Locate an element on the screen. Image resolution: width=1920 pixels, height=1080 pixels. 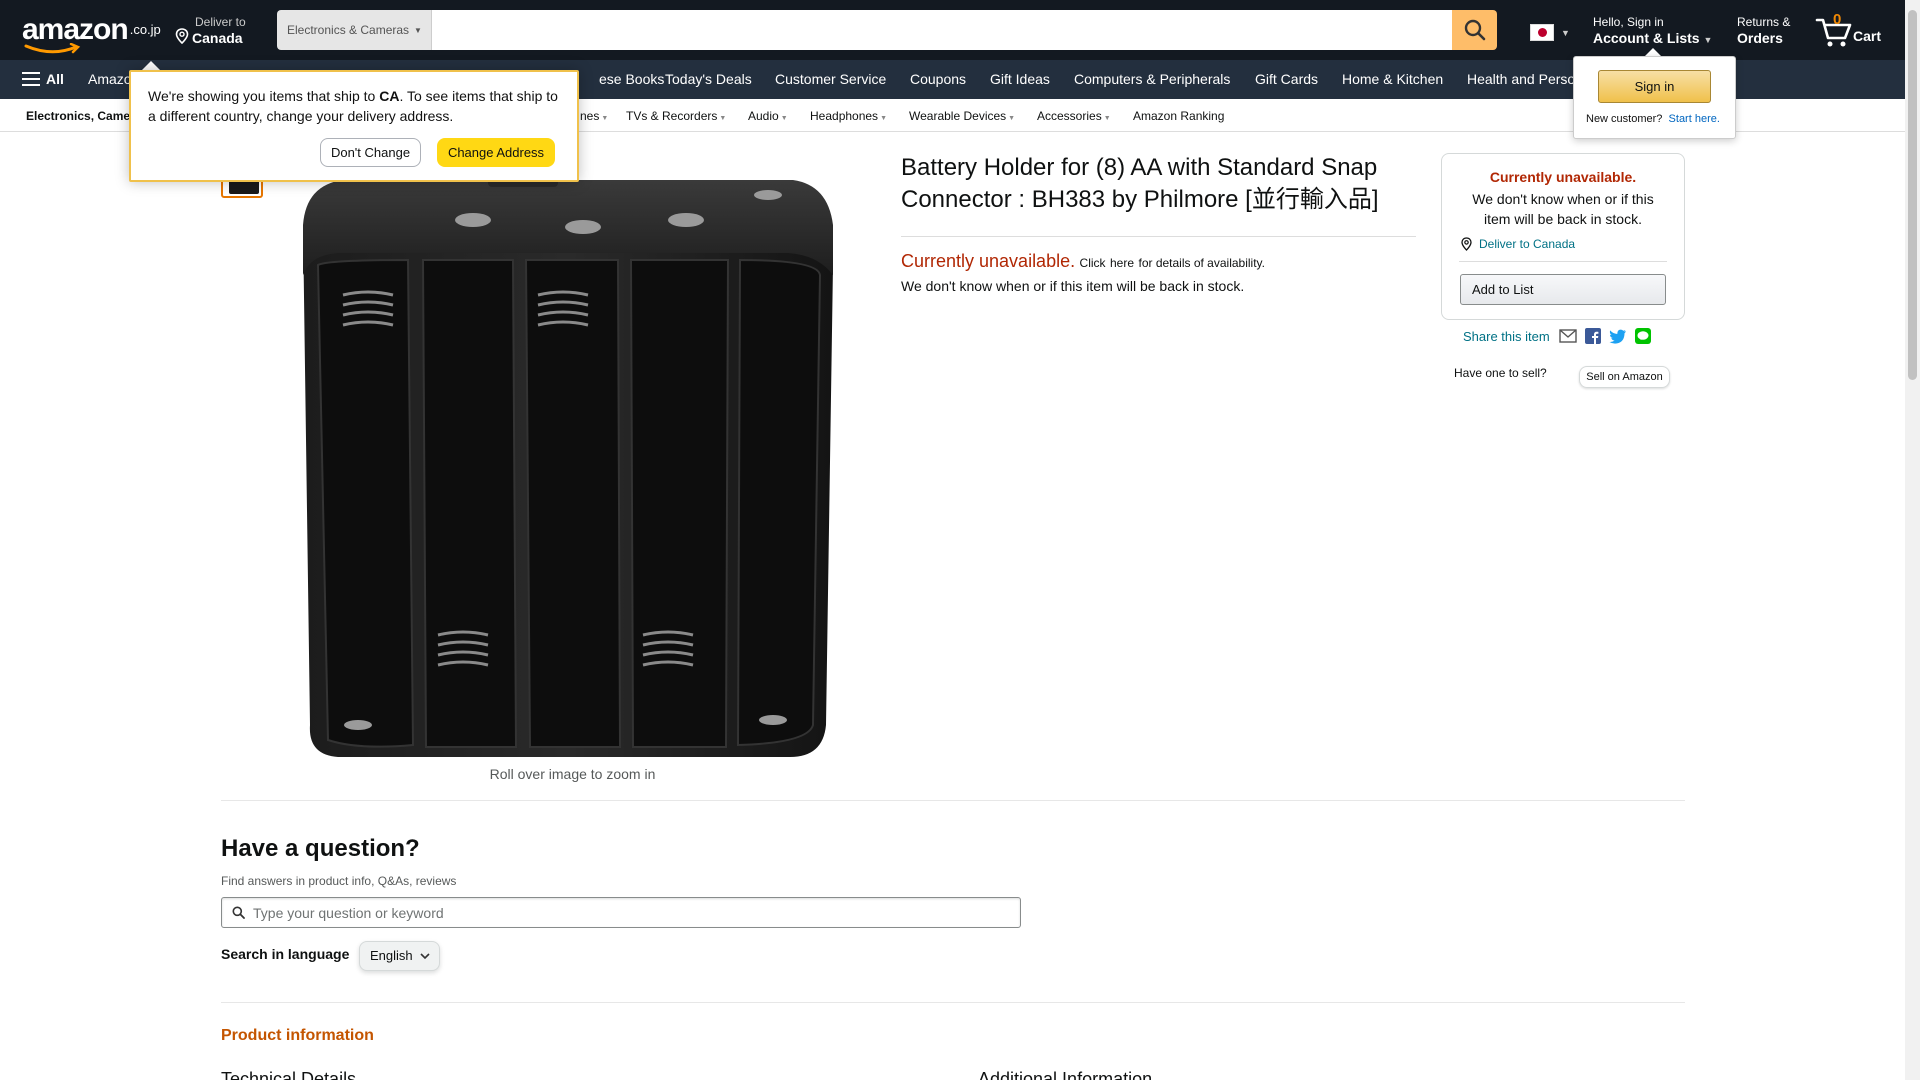
start-here-link: Start here. is located at coordinates (1694, 119).